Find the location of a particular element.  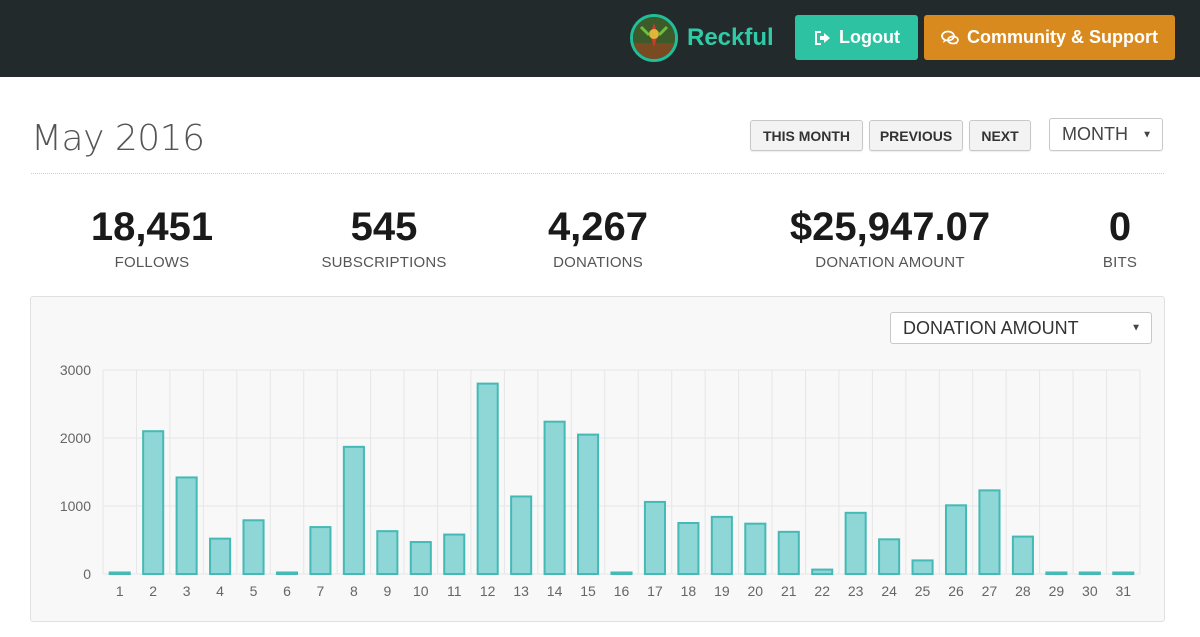

x-tick-label: 24 is located at coordinates (889, 591).